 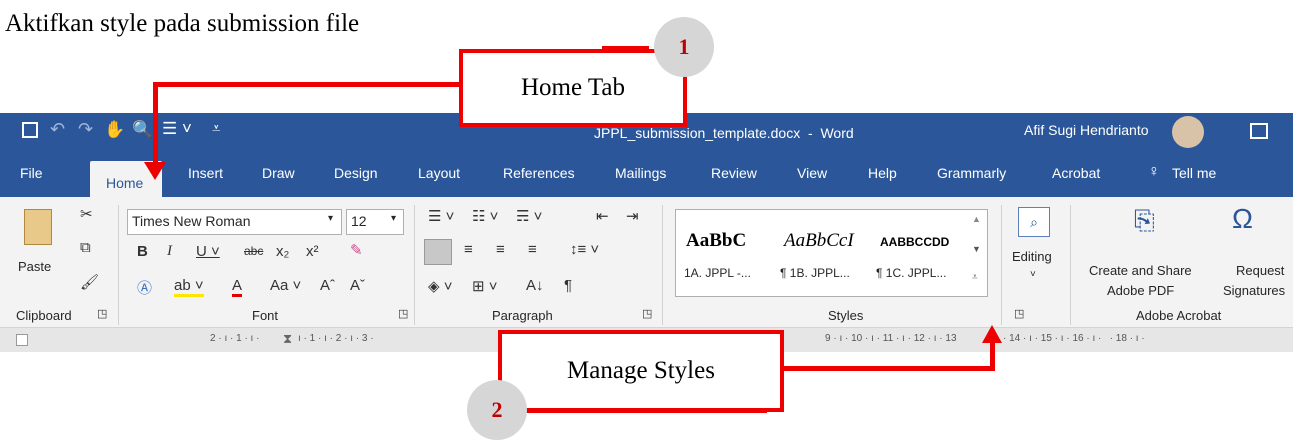 I want to click on redo-icon: ↷, so click(x=85, y=129).